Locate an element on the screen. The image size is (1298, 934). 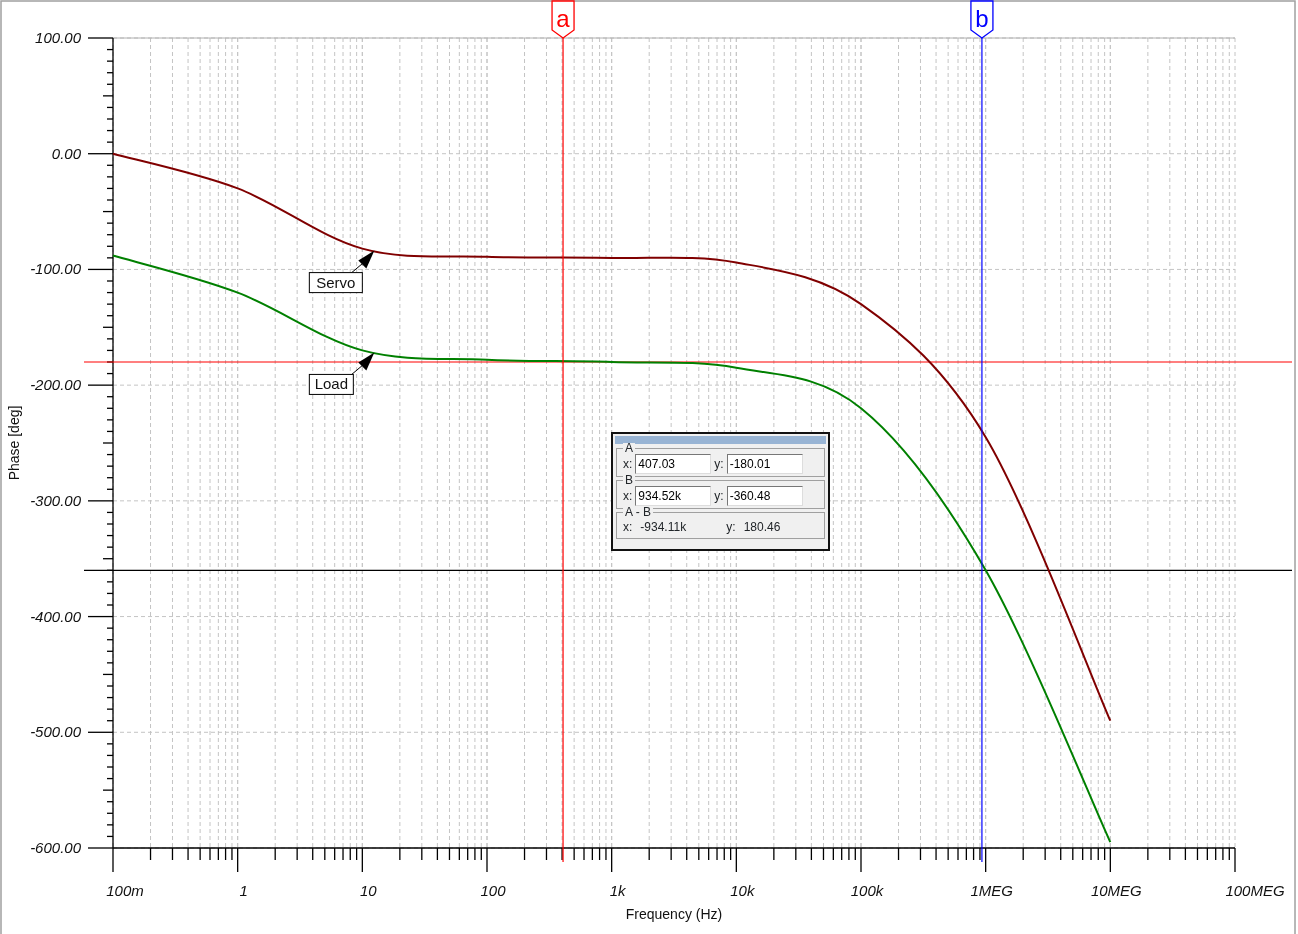
x-tick-label: 1MEG is located at coordinates (991, 890).